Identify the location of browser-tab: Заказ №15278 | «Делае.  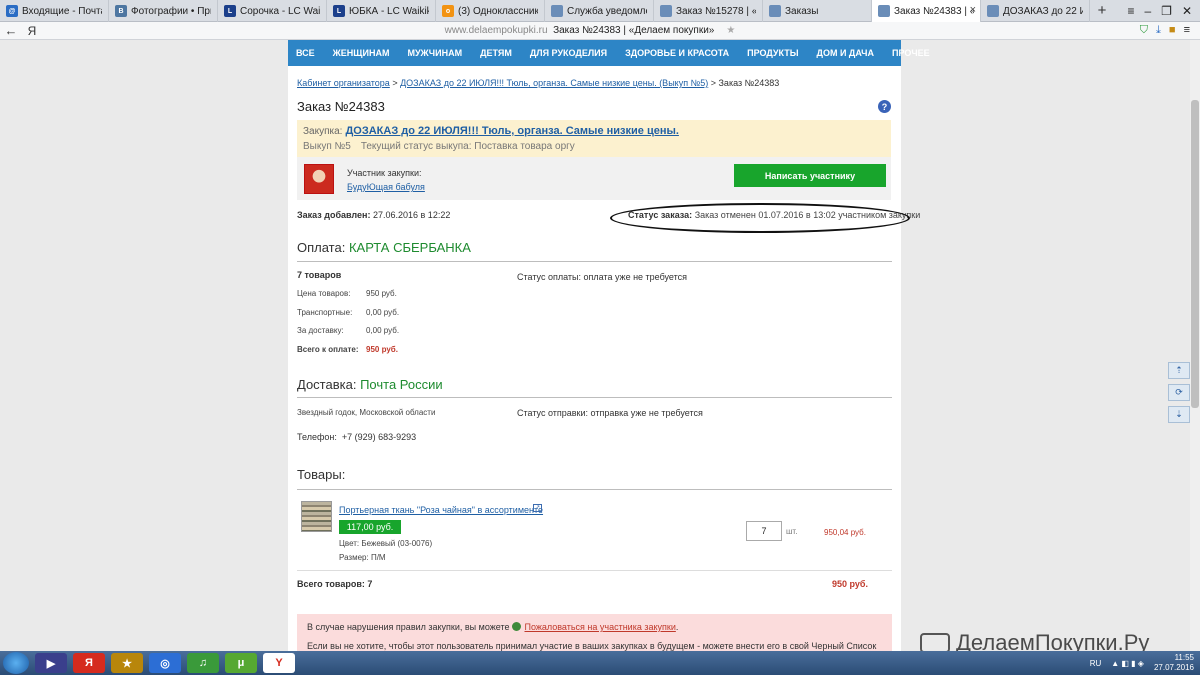
(708, 11).